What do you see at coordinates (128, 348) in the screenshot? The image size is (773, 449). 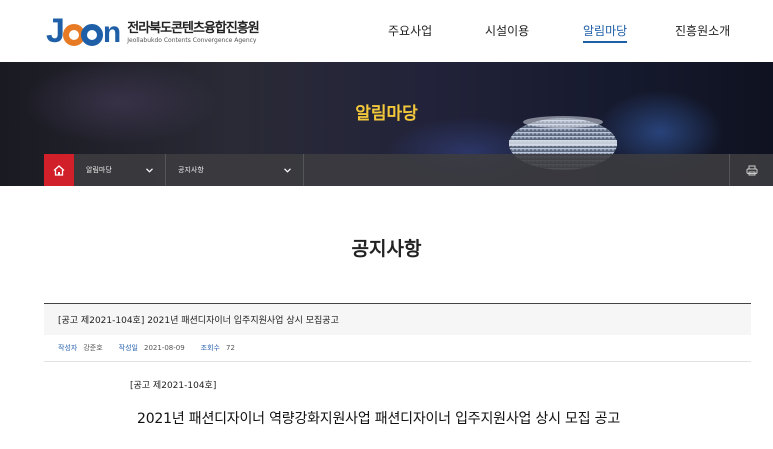 I see `date-label: 작성일` at bounding box center [128, 348].